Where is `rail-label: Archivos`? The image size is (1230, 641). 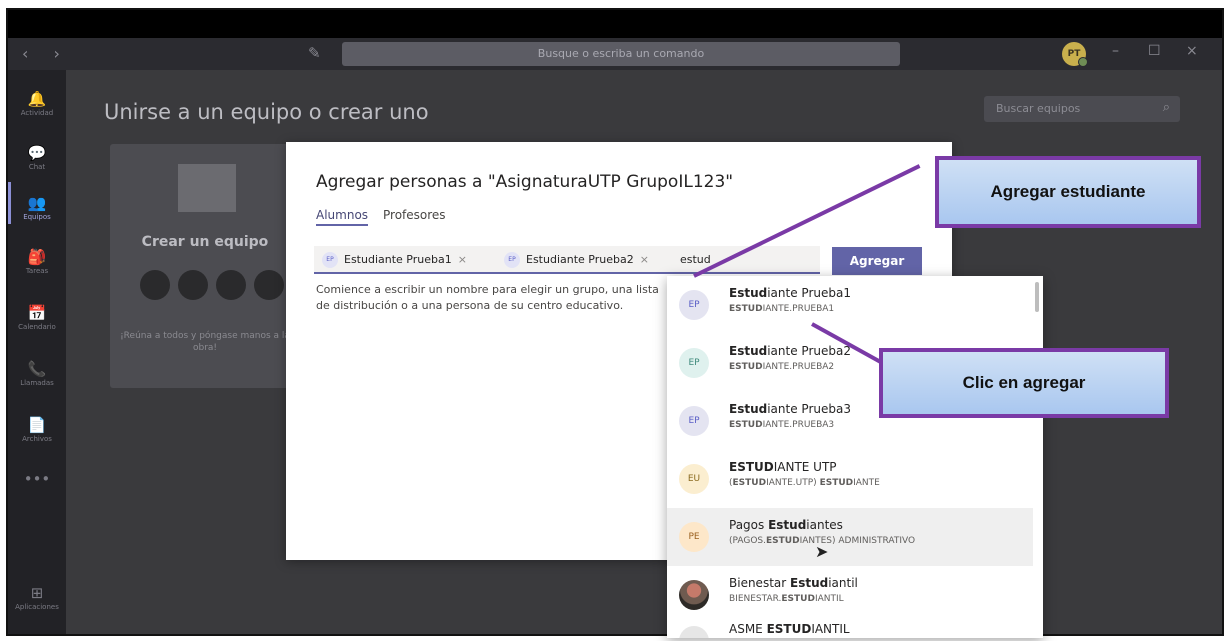 rail-label: Archivos is located at coordinates (37, 439).